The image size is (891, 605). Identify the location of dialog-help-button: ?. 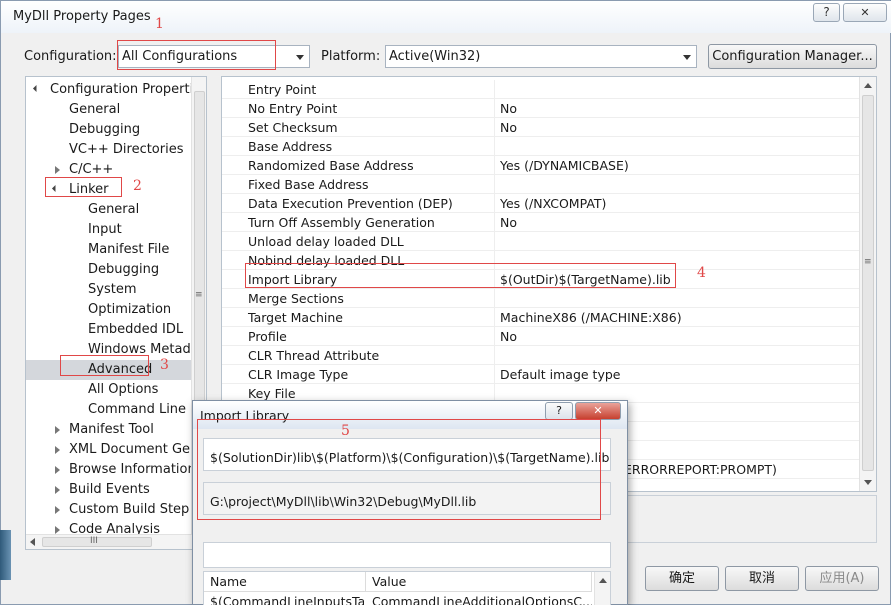
(559, 411).